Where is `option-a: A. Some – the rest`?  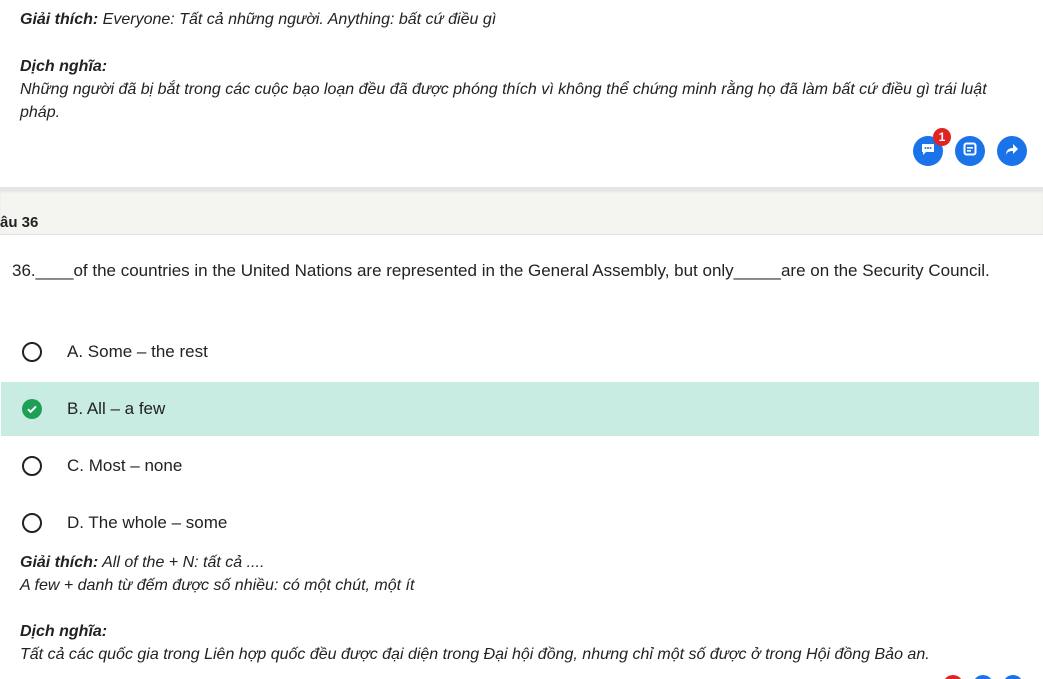
option-a: A. Some – the rest is located at coordinates (520, 352).